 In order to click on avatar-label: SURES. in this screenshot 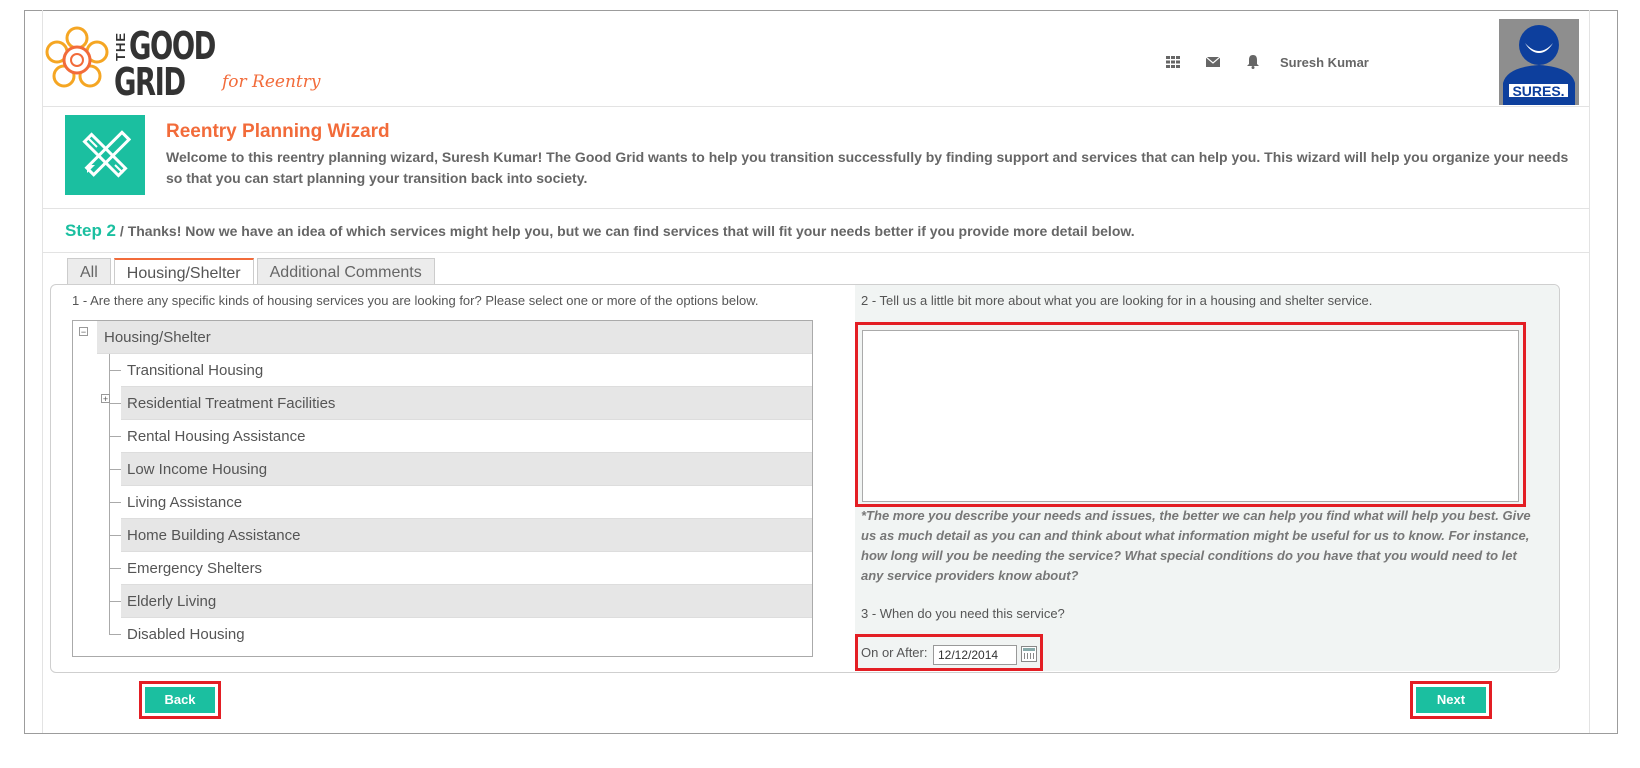, I will do `click(1538, 90)`.